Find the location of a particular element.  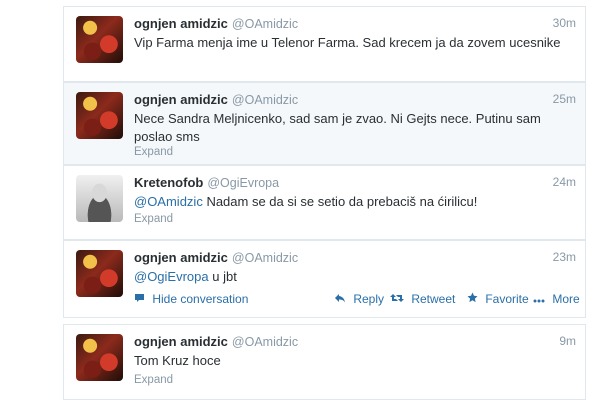

more-label: More is located at coordinates (566, 299).